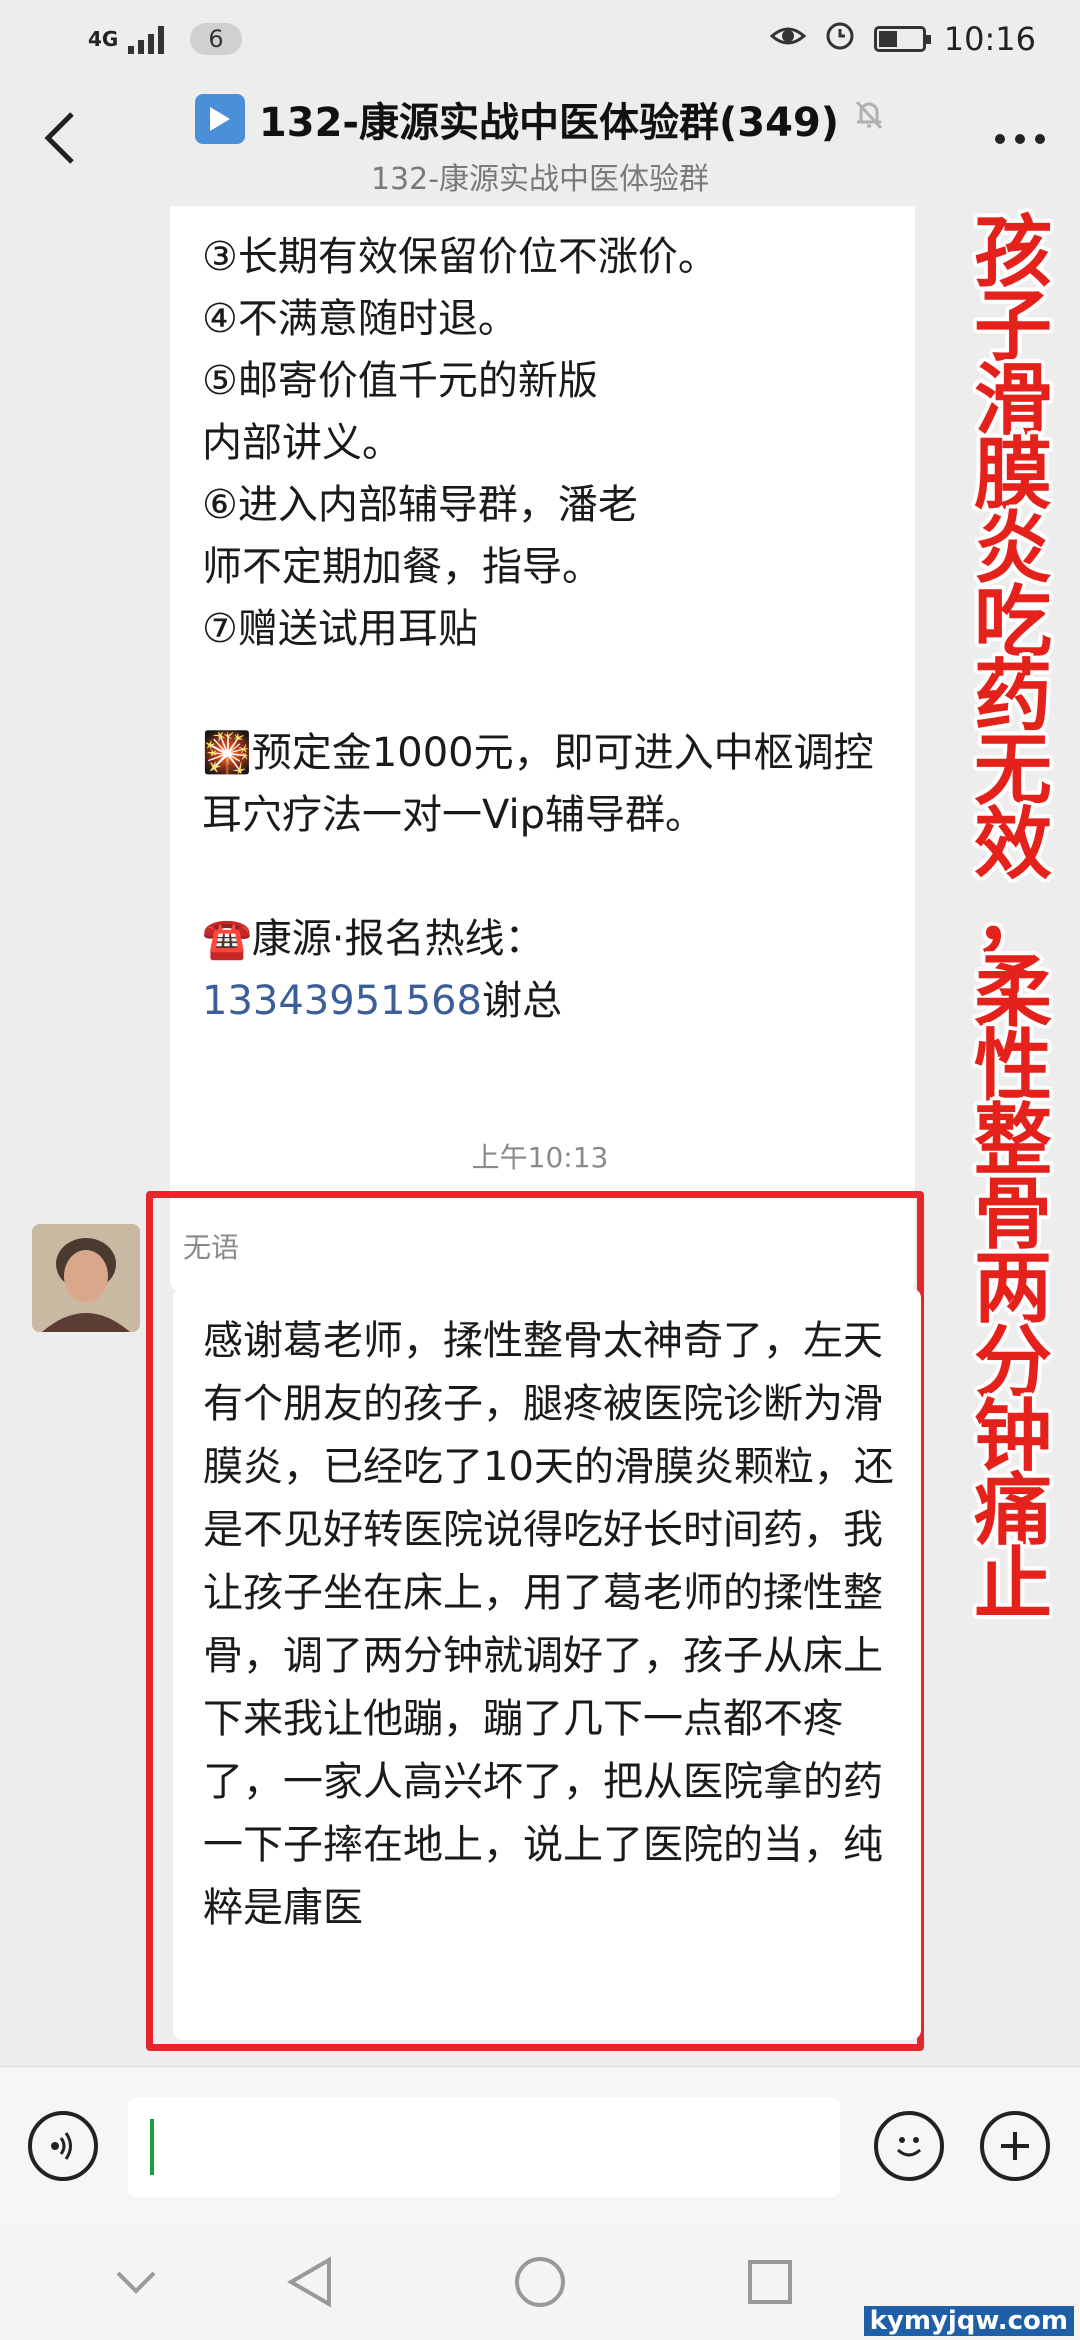 The width and height of the screenshot is (1080, 2340). Describe the element at coordinates (1012, 771) in the screenshot. I see `overlay-char: 无` at that location.